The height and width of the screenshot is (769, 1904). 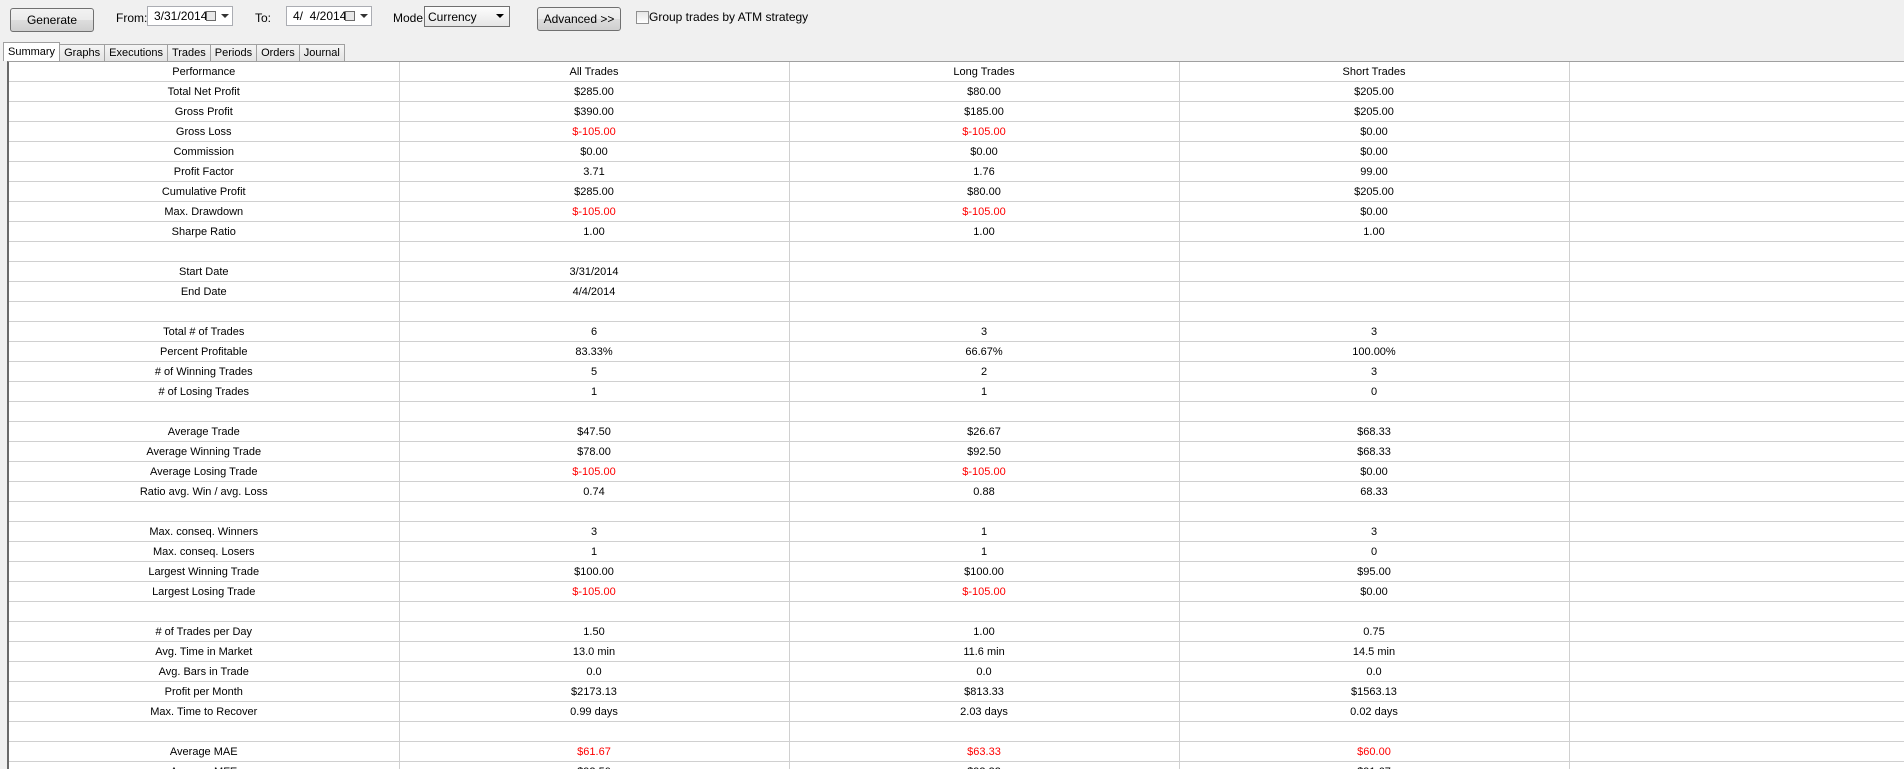 What do you see at coordinates (984, 351) in the screenshot?
I see `metric-value: 66.67%` at bounding box center [984, 351].